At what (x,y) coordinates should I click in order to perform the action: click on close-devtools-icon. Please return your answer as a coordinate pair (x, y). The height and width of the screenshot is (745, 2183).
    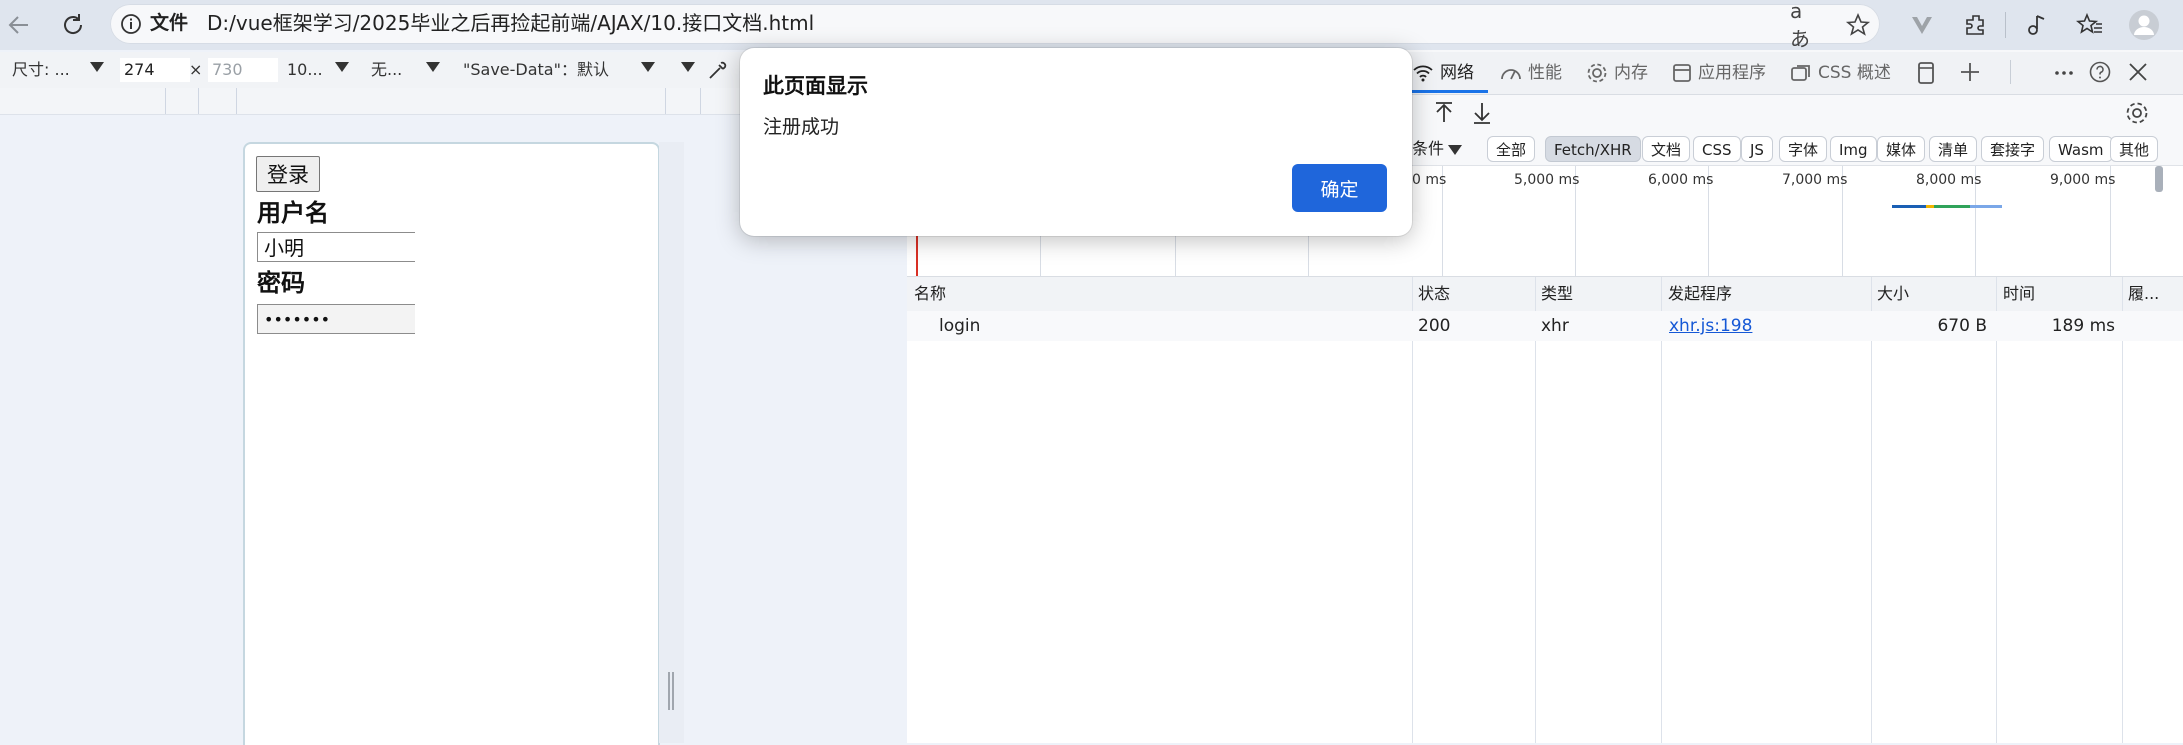
    Looking at the image, I should click on (2138, 72).